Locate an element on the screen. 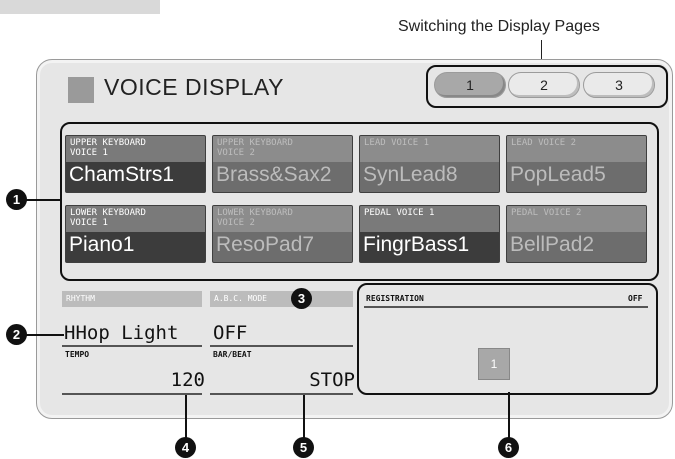  marker-6-line is located at coordinates (509, 415).